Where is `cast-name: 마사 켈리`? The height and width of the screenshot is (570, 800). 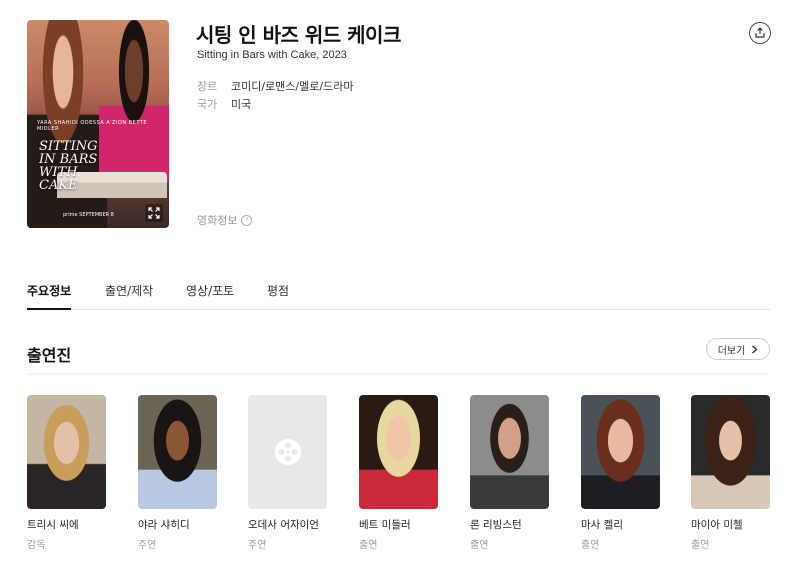
cast-name: 마사 켈리 is located at coordinates (602, 525).